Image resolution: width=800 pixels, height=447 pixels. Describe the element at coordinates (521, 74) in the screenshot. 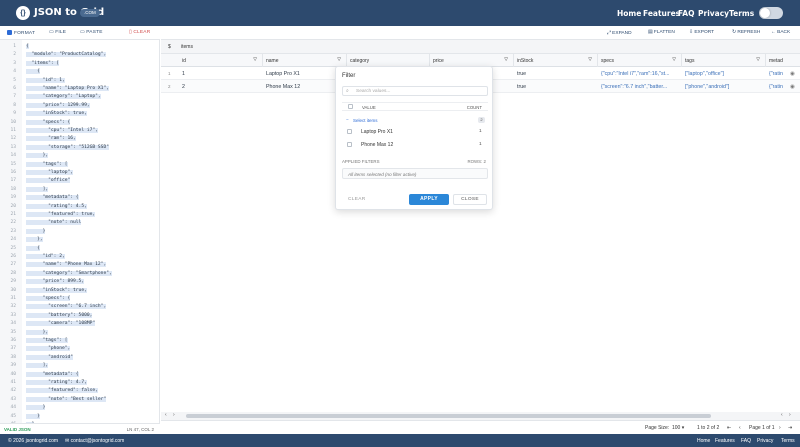

I see `cell-instock: true` at that location.